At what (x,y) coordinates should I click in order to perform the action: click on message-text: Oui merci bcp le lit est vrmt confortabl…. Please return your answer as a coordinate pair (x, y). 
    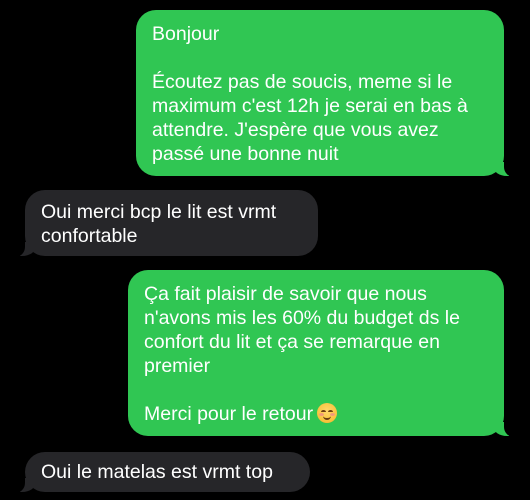
    Looking at the image, I should click on (159, 224).